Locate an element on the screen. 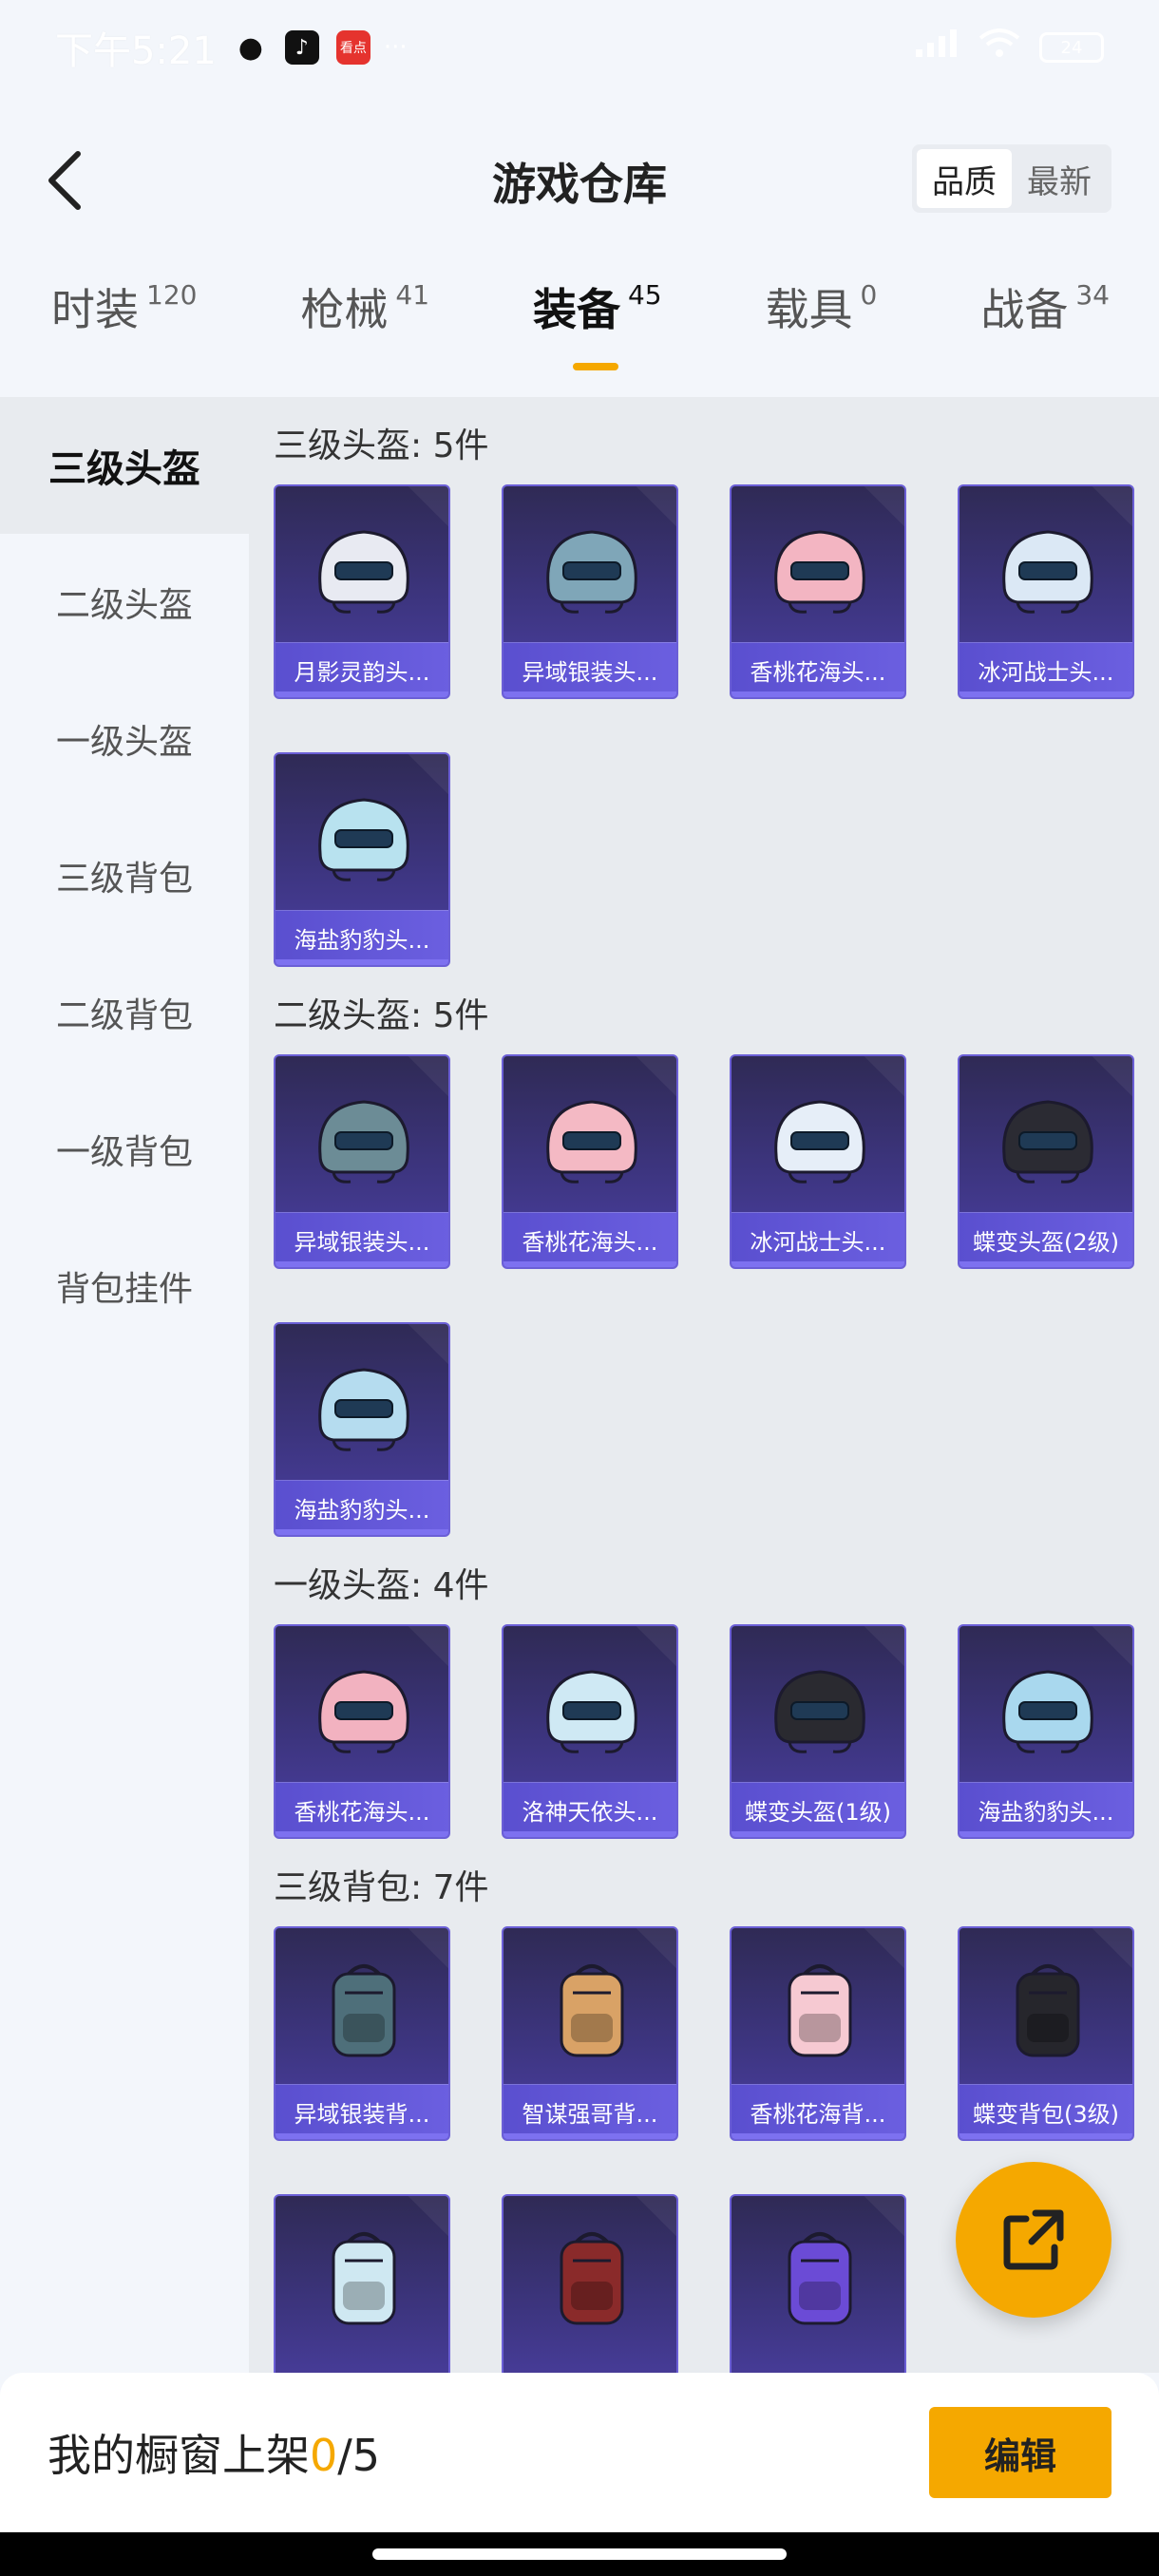 Image resolution: width=1159 pixels, height=2576 pixels. showcase-current-count: 0 is located at coordinates (324, 2455).